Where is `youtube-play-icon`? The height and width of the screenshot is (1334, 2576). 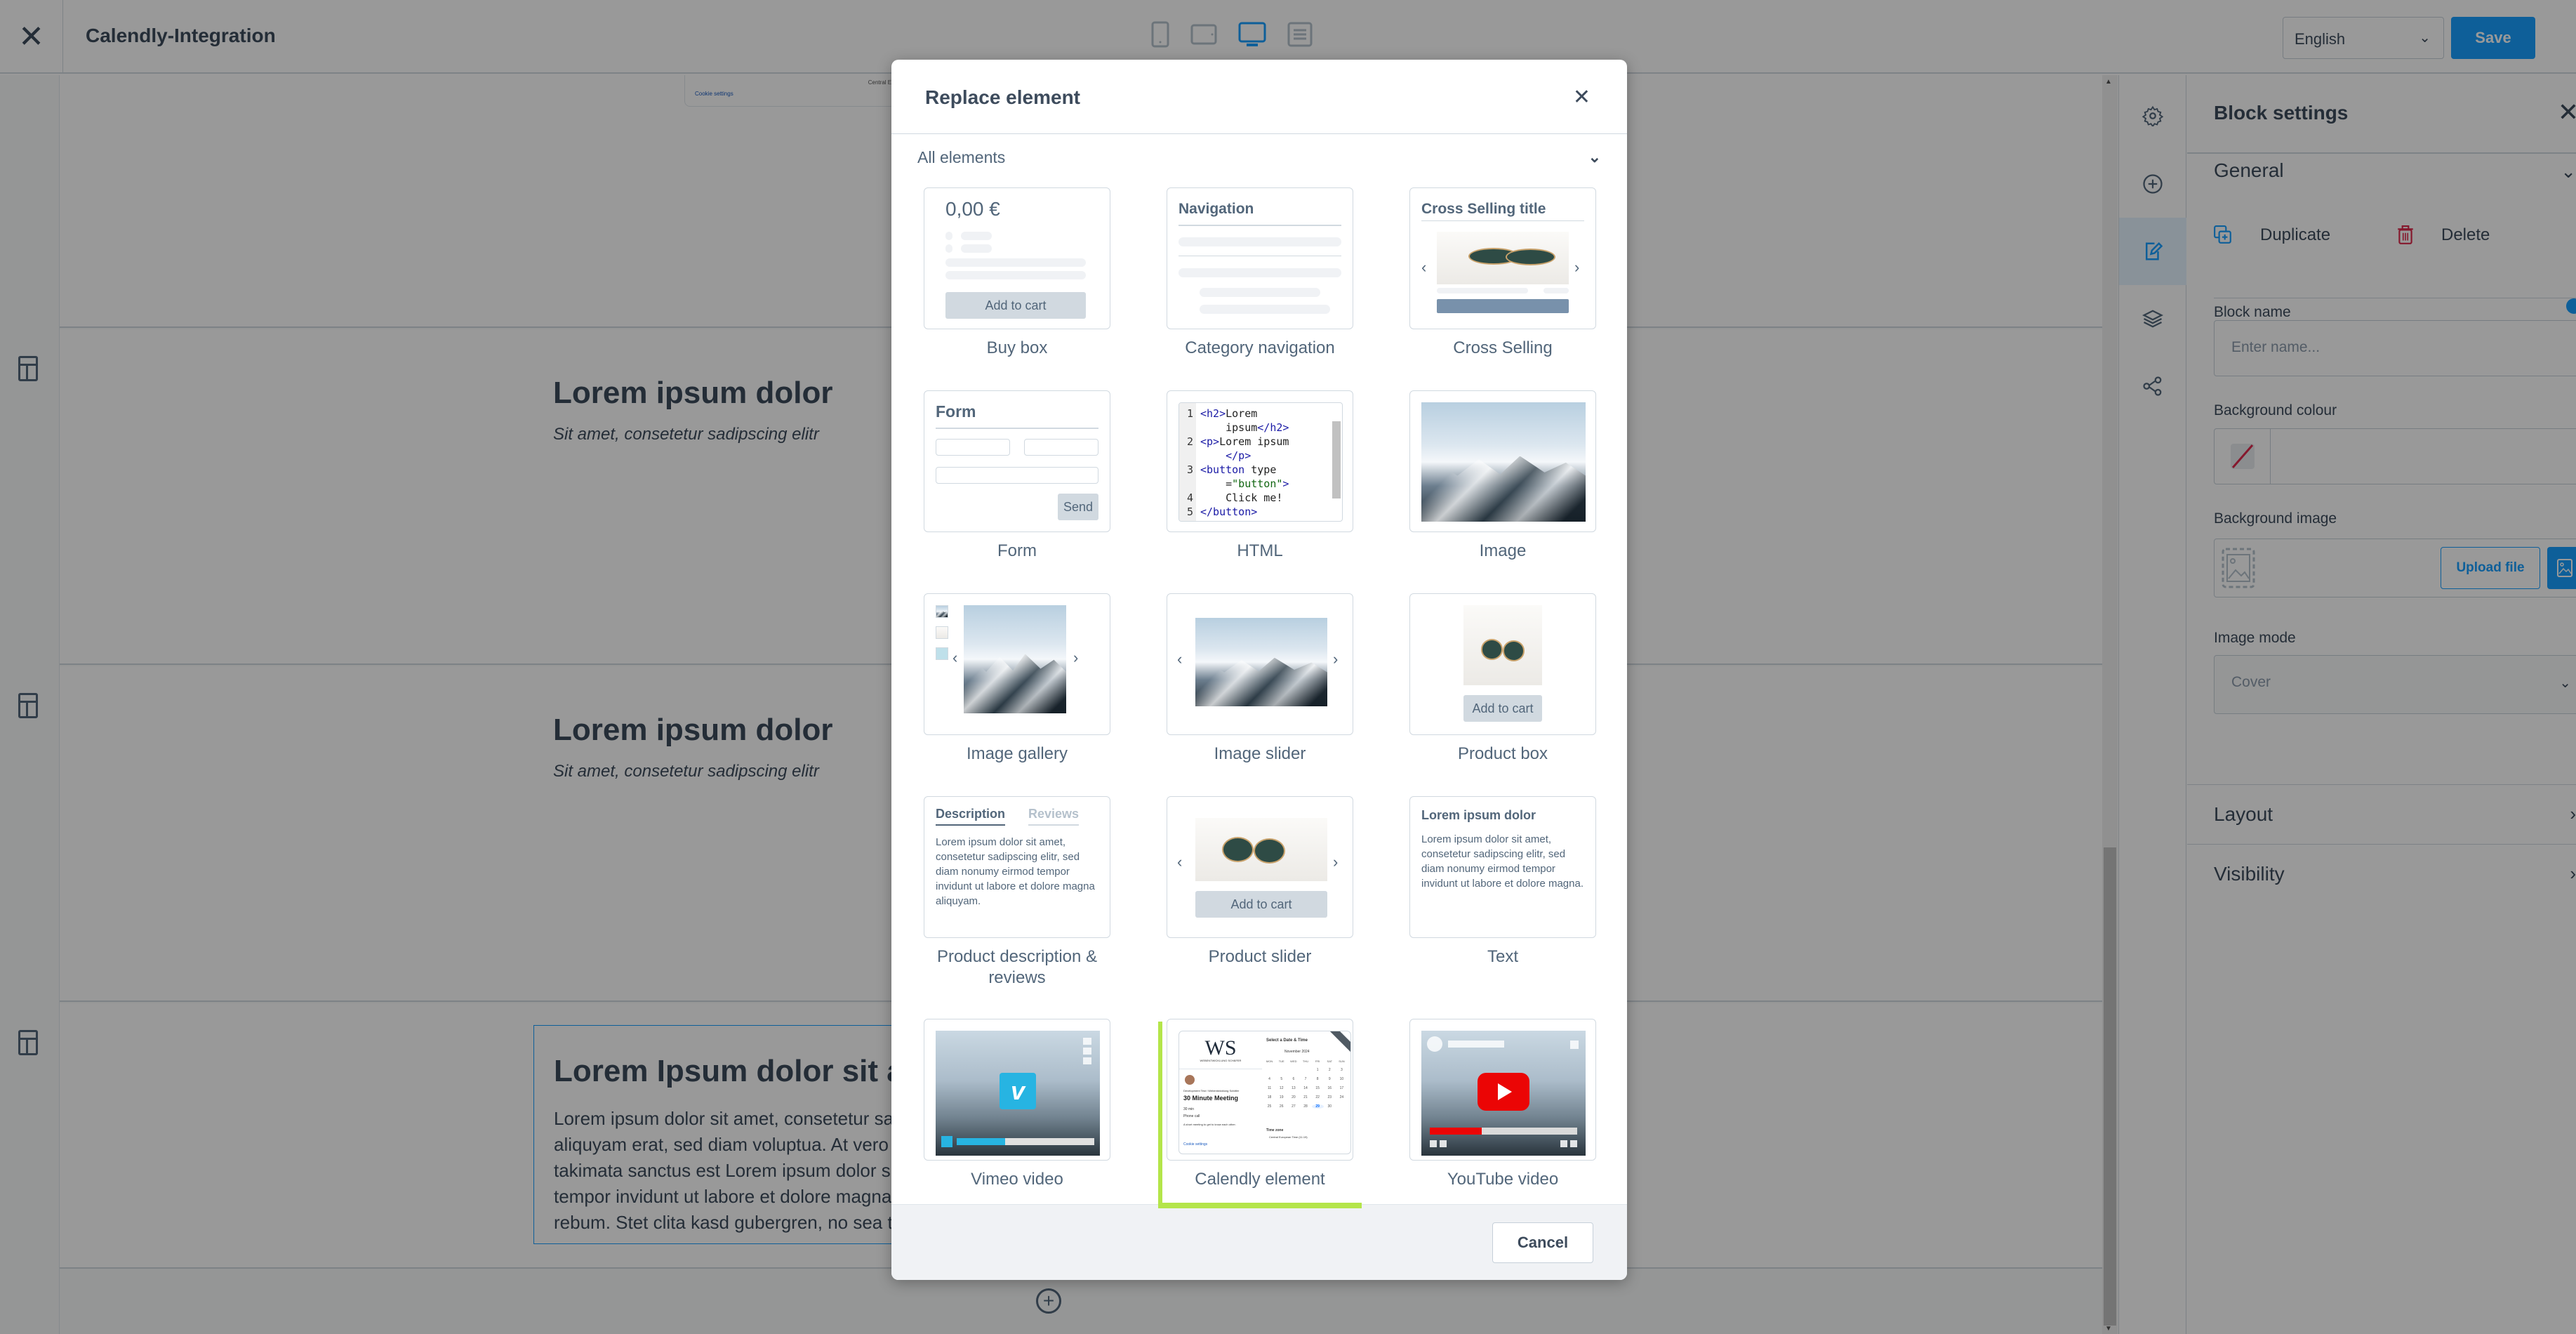 youtube-play-icon is located at coordinates (1504, 1092).